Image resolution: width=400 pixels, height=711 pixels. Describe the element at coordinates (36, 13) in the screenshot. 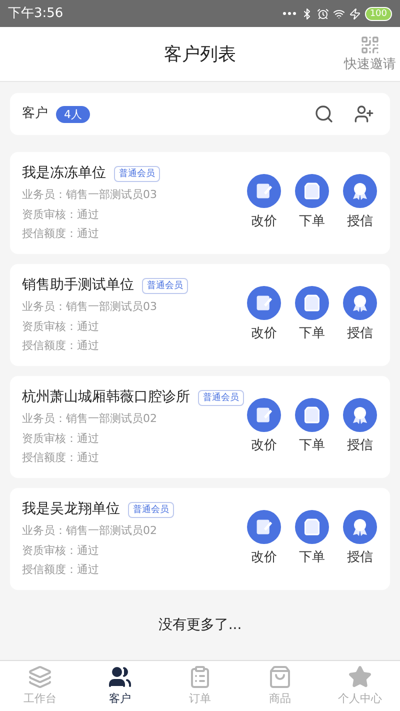

I see `status-time: 下午3:56` at that location.